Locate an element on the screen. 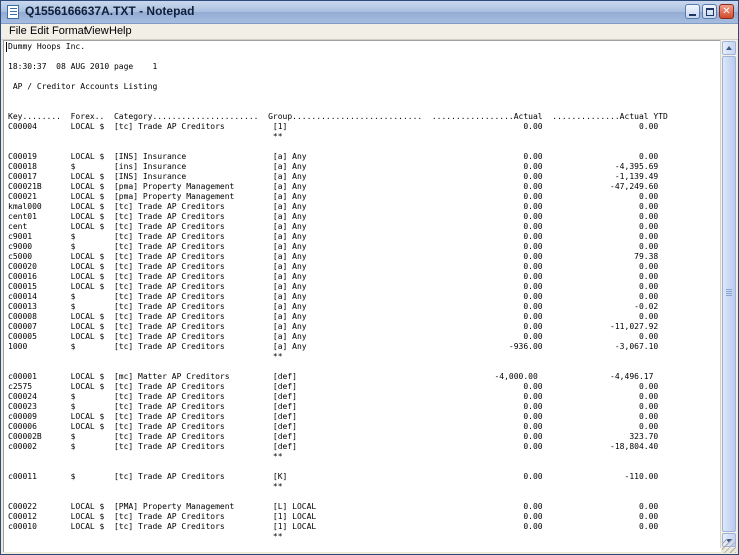  title-bar: Q1556166637A.TXT - Notepad ✕ is located at coordinates (369, 12).